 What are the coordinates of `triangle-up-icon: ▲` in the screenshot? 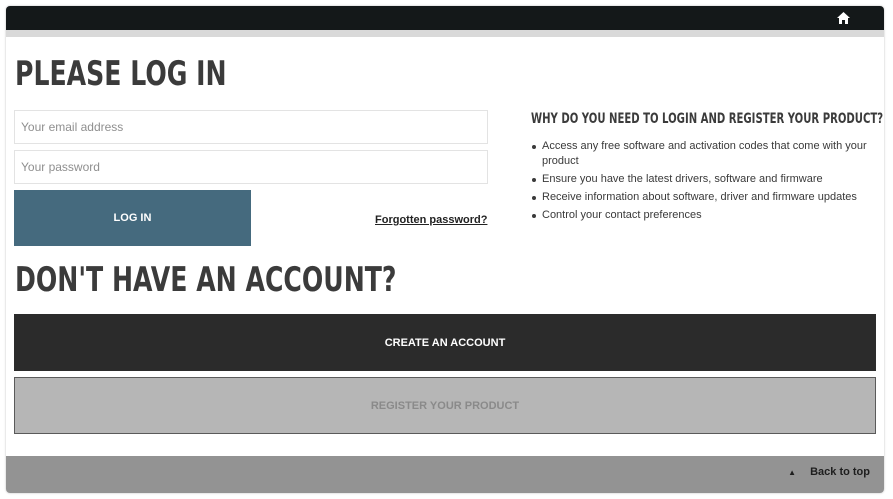 It's located at (792, 472).